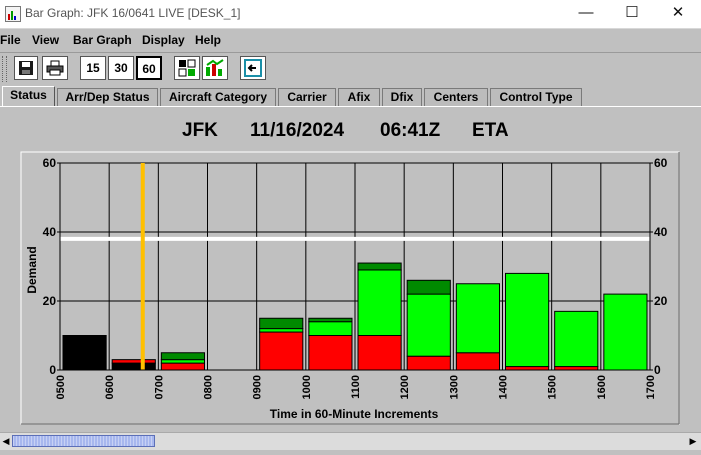  I want to click on minimize-button: —, so click(586, 14).